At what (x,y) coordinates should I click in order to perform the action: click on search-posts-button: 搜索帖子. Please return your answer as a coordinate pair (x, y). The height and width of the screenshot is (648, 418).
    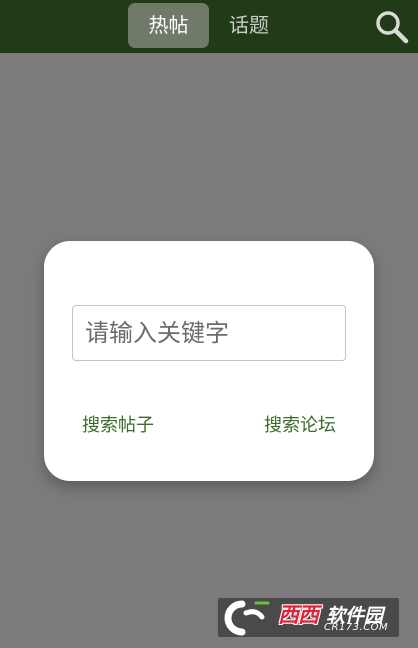
    Looking at the image, I should click on (118, 426).